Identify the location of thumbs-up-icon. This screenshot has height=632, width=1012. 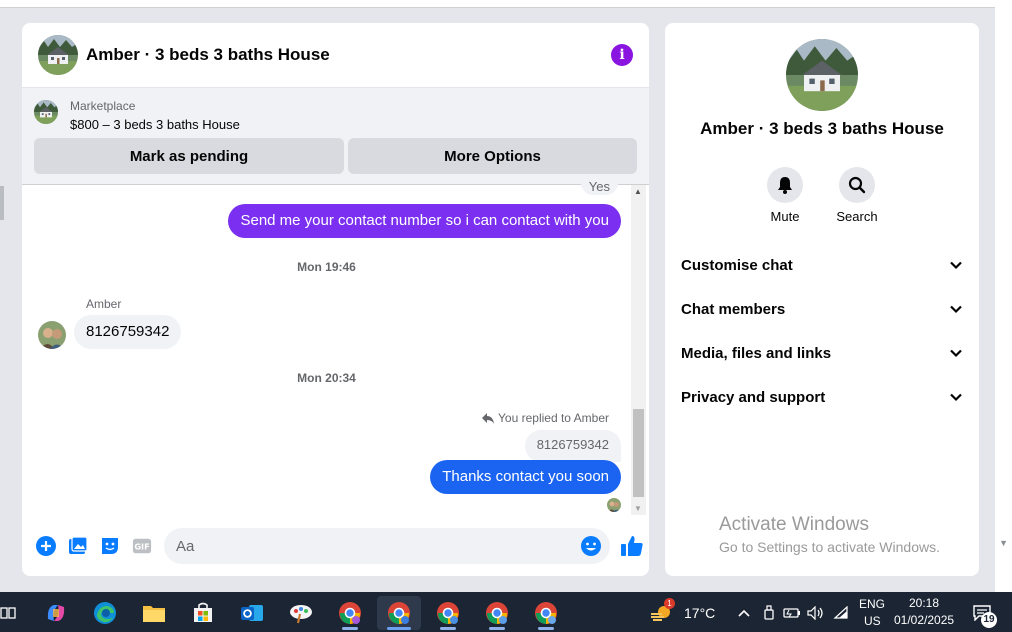
(632, 546).